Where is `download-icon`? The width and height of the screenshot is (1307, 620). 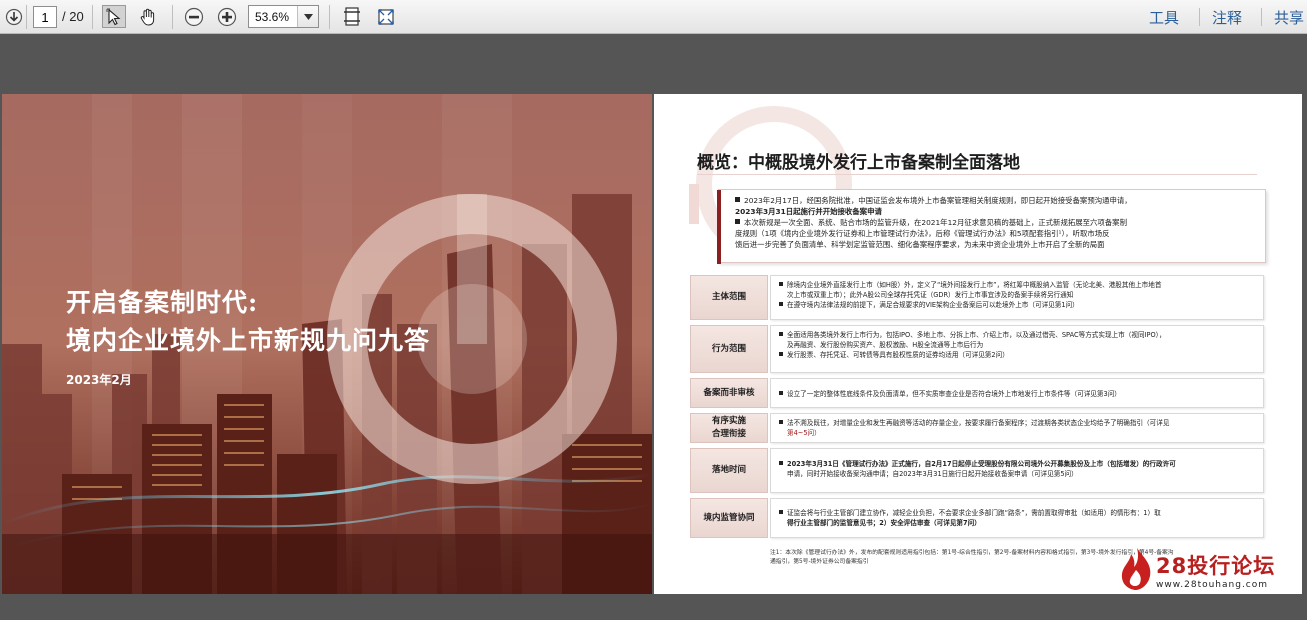
download-icon is located at coordinates (14, 16).